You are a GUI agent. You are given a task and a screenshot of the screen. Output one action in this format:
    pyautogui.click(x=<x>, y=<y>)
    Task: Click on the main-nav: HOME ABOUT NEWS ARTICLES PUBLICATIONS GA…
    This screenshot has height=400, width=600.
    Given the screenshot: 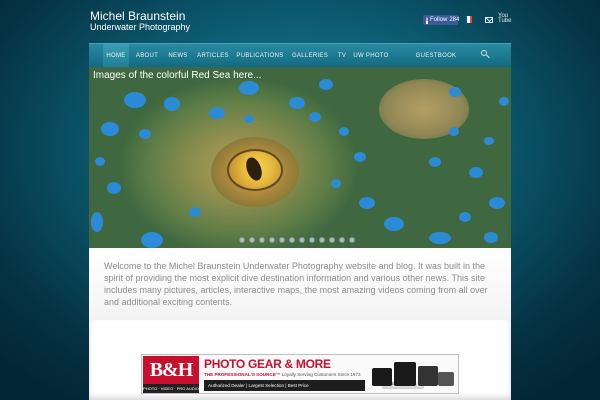 What is the action you would take?
    pyautogui.click(x=300, y=55)
    